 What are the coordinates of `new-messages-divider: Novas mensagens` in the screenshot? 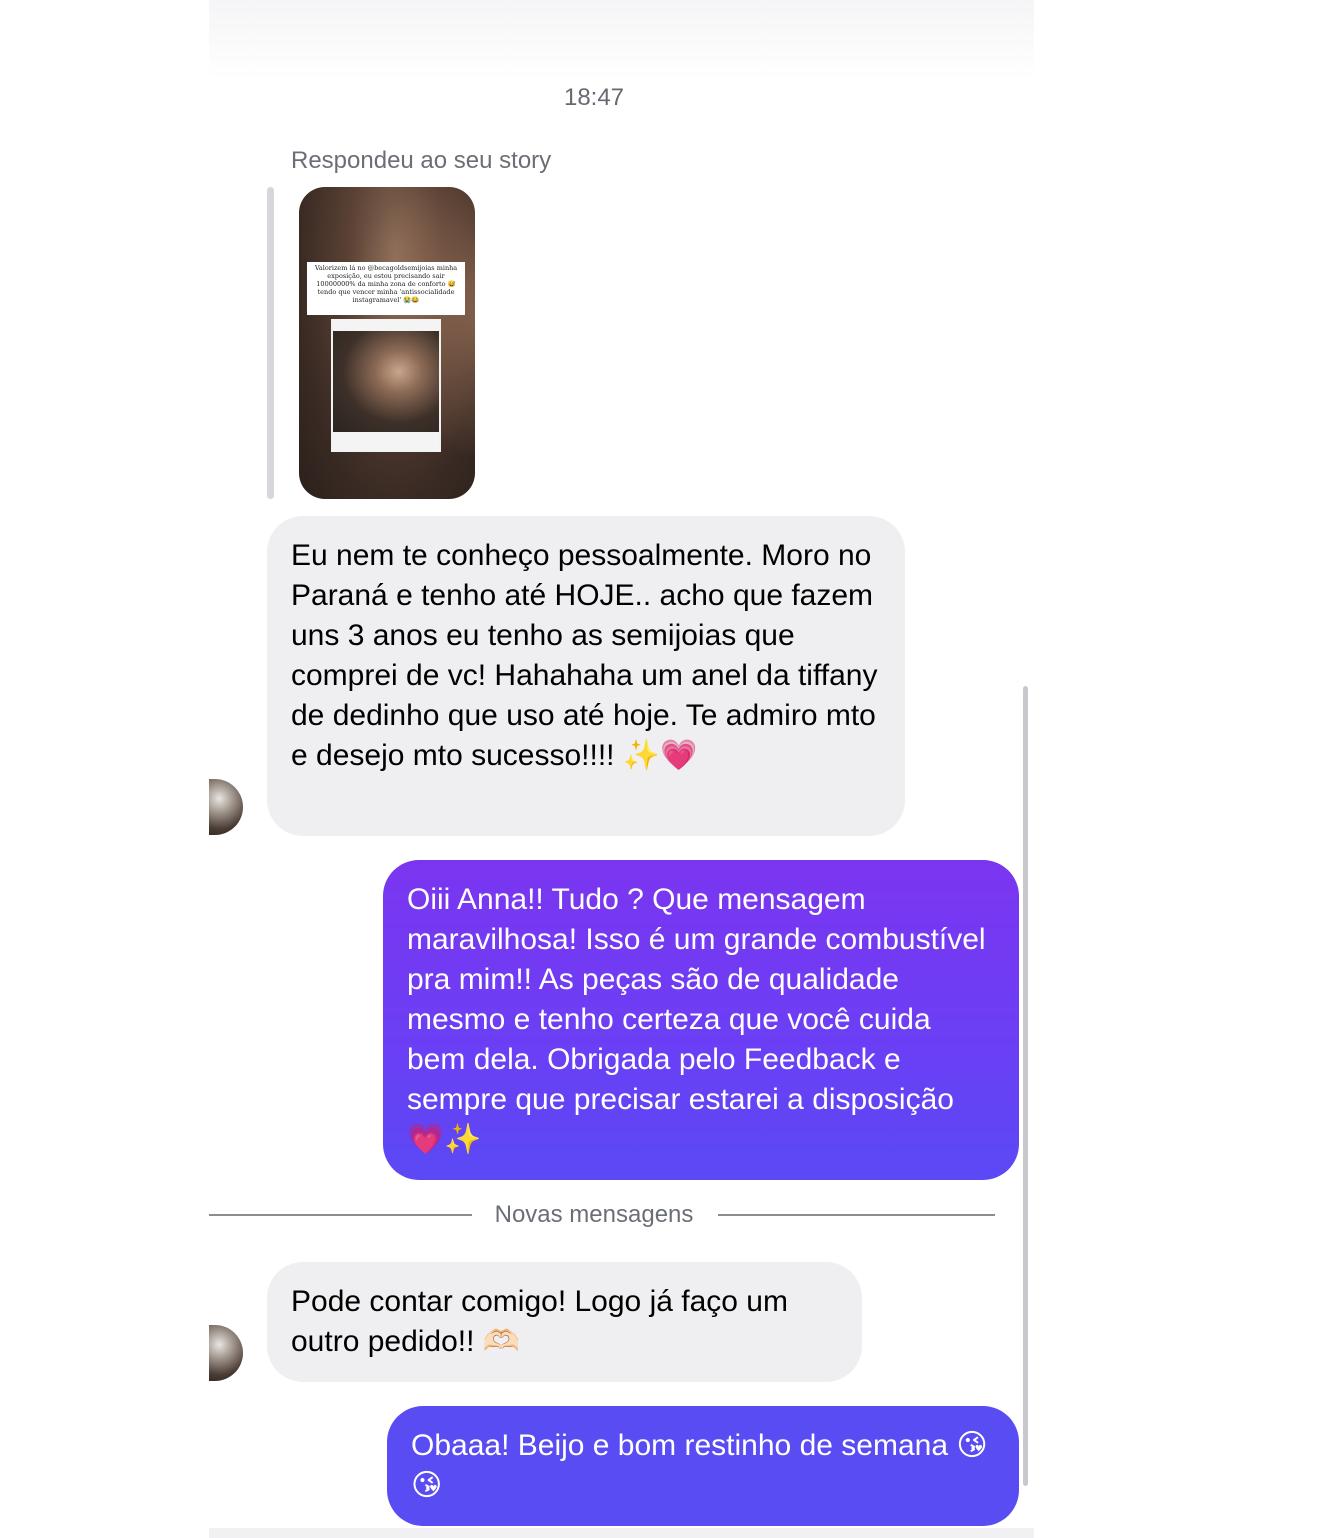 It's located at (602, 1215).